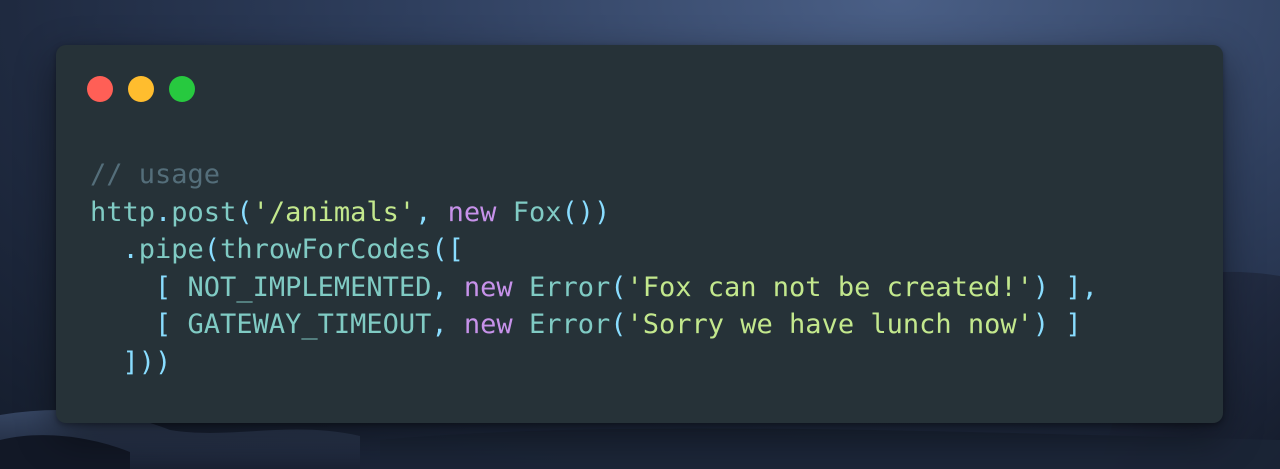 The image size is (1280, 469). What do you see at coordinates (100, 89) in the screenshot?
I see `close-button` at bounding box center [100, 89].